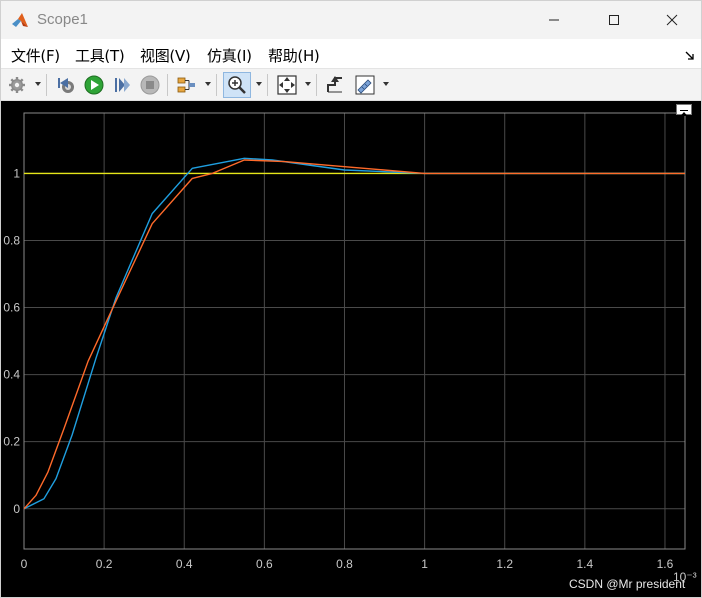  I want to click on step-back-button, so click(66, 85).